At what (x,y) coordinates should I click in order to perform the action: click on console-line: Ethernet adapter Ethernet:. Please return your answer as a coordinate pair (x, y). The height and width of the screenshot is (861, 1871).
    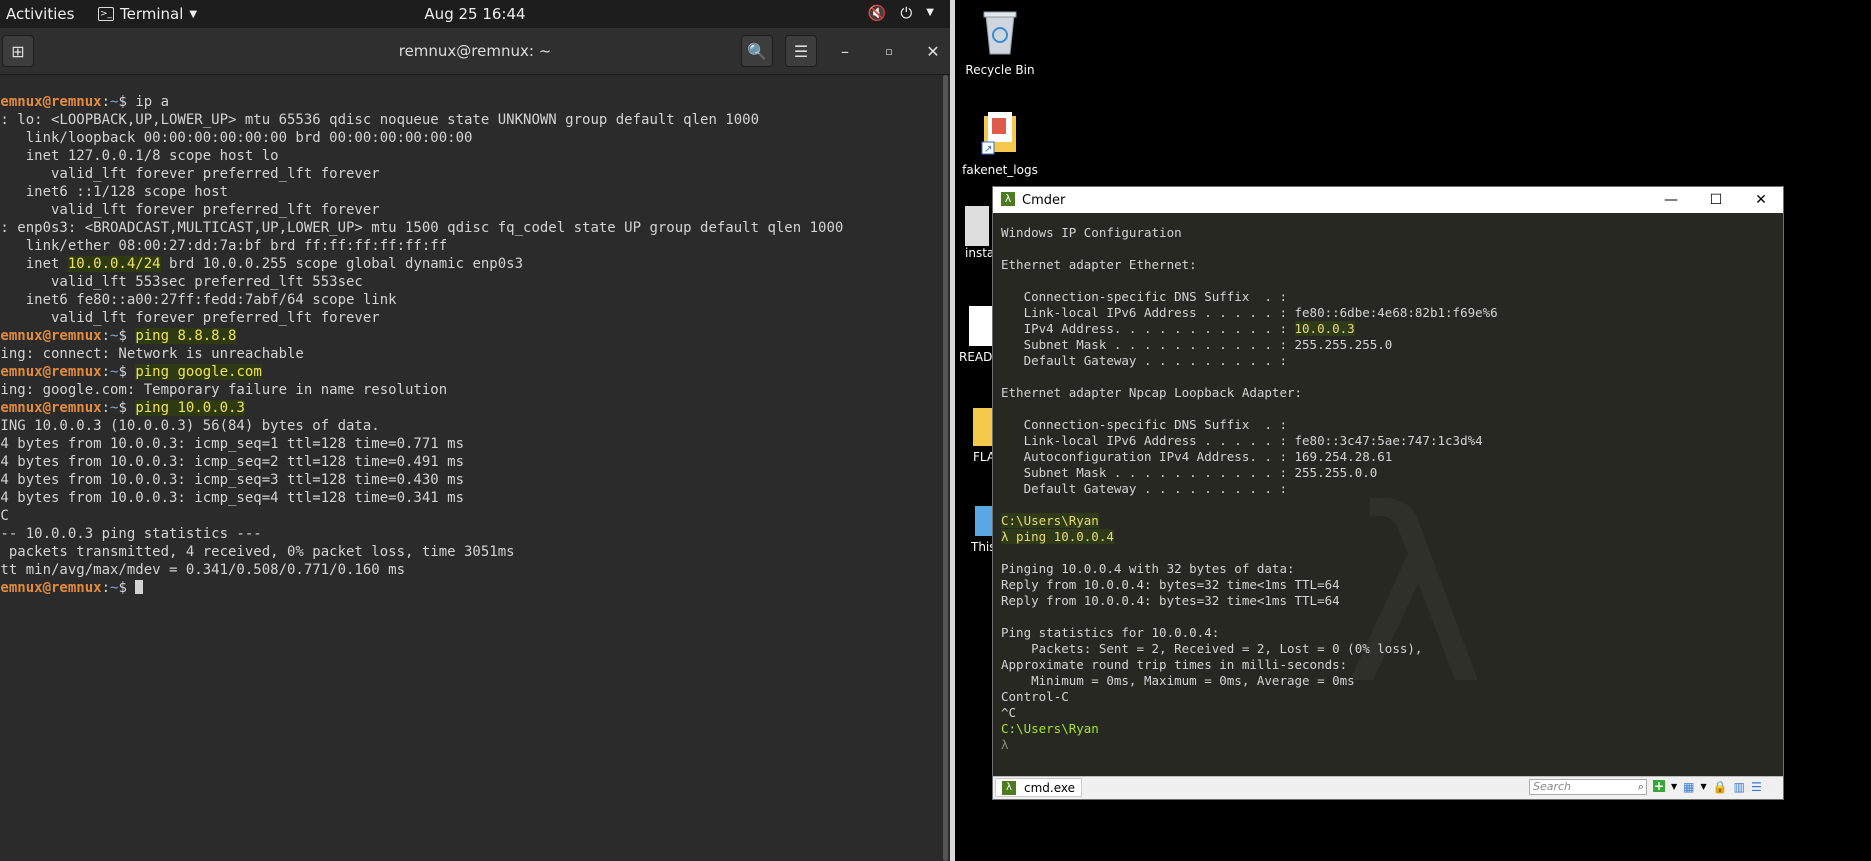
    Looking at the image, I should click on (1099, 264).